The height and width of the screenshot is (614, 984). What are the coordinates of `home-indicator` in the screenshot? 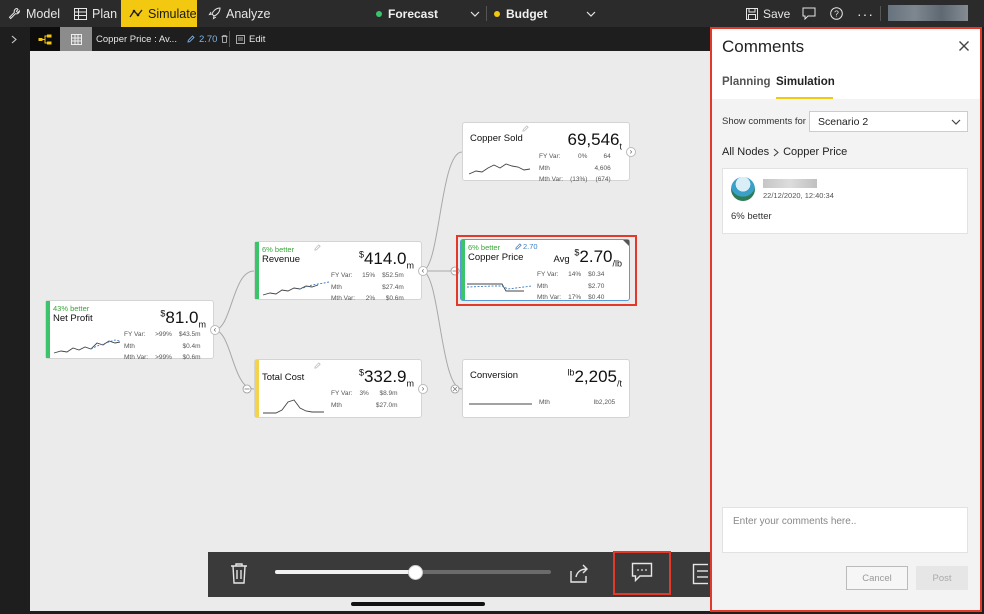 It's located at (418, 604).